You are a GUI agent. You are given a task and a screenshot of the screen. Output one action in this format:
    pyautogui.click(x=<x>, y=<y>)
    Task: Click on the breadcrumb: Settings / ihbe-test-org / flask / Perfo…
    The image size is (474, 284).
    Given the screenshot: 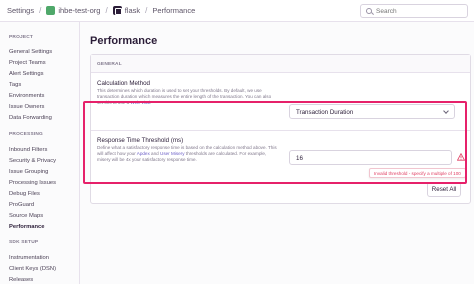 What is the action you would take?
    pyautogui.click(x=101, y=10)
    